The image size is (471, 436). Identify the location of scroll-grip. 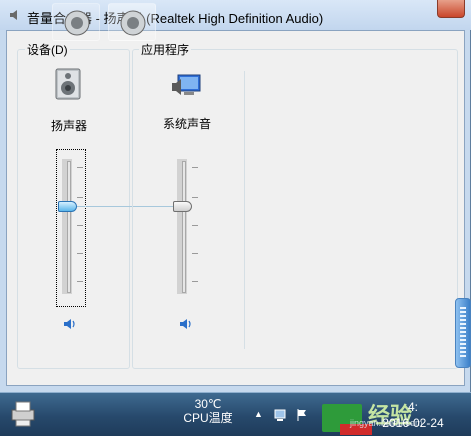
(463, 333).